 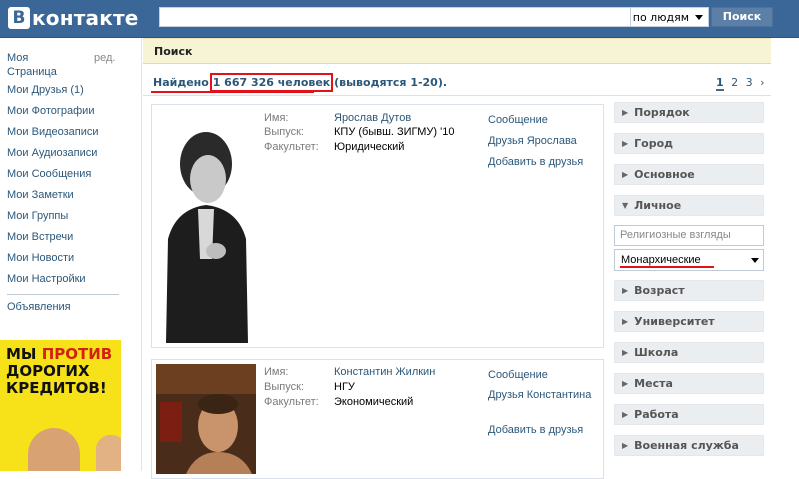 I want to click on page-header: Поиск, so click(x=457, y=51).